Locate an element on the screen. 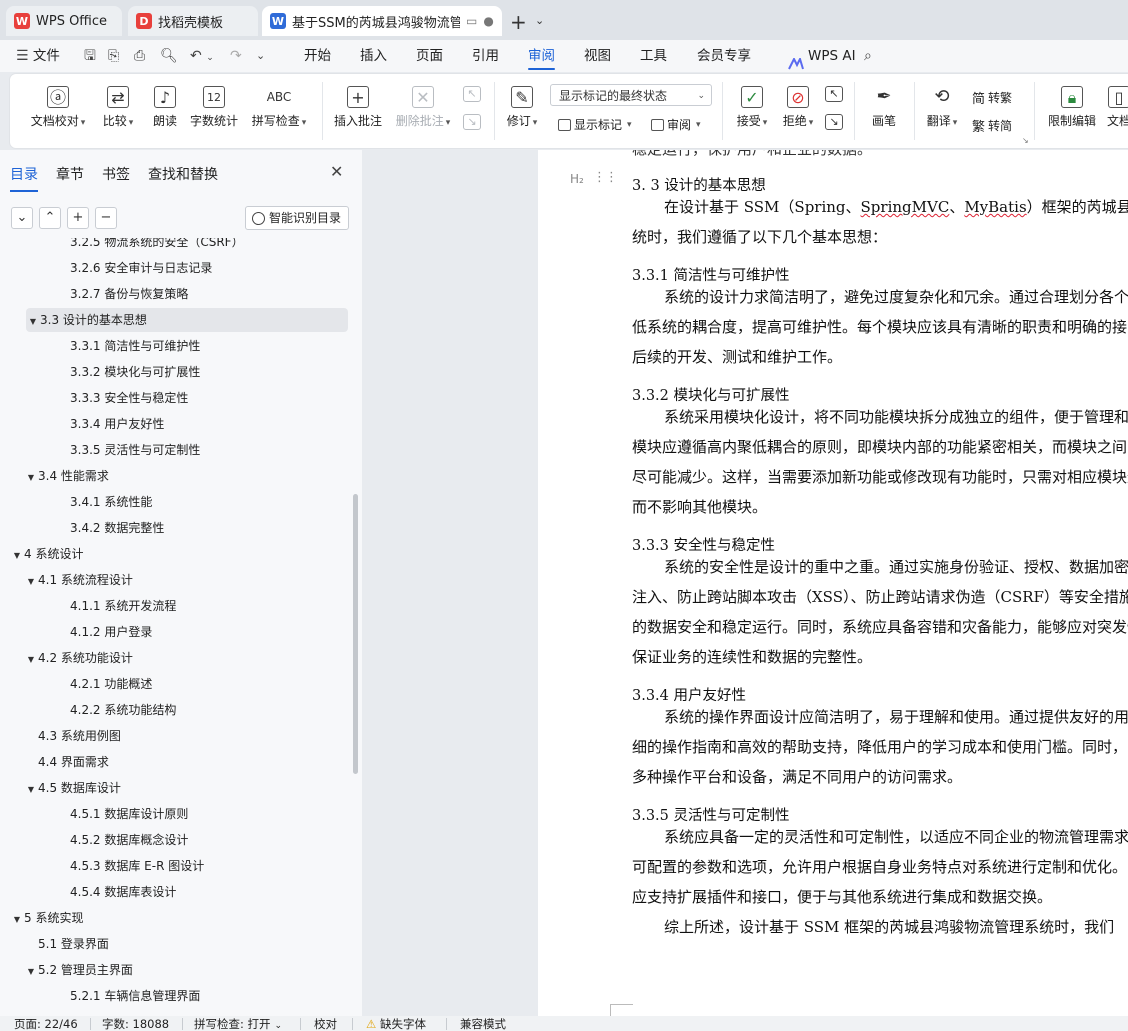 The width and height of the screenshot is (1128, 1031). new-tab-plus-icon: + is located at coordinates (518, 22).